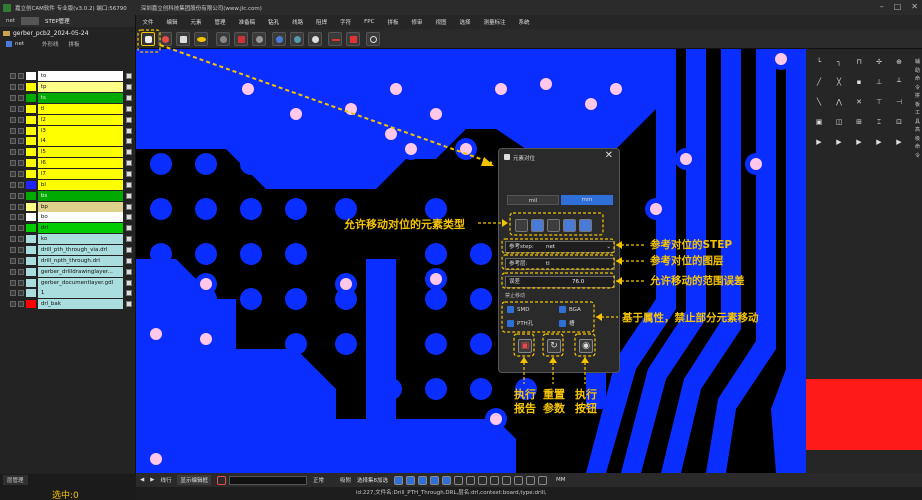  Describe the element at coordinates (917, 156) in the screenshot. I see `side-tab-char: 令` at that location.